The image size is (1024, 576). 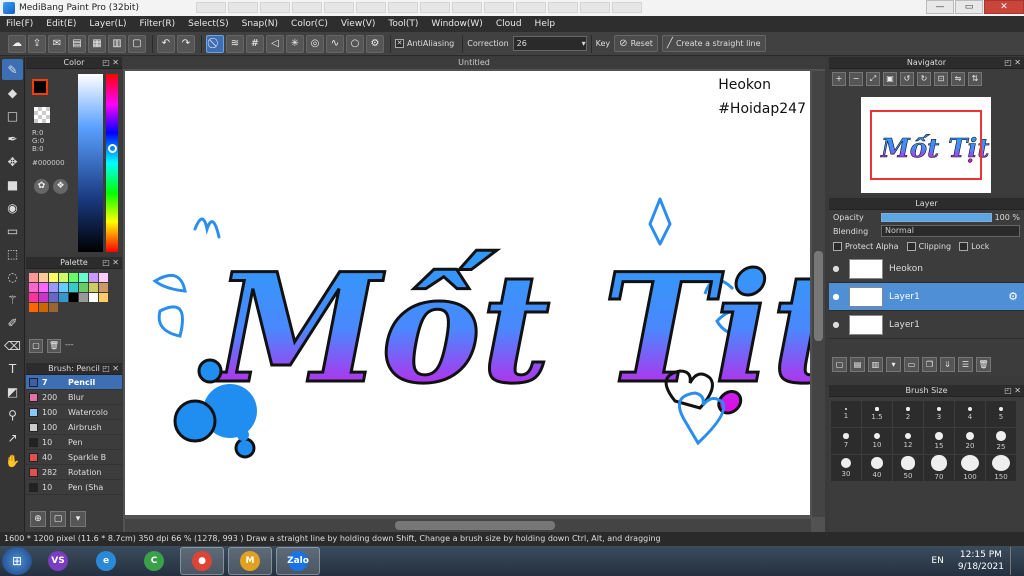 What do you see at coordinates (950, 231) in the screenshot?
I see `blending-select: Normal` at bounding box center [950, 231].